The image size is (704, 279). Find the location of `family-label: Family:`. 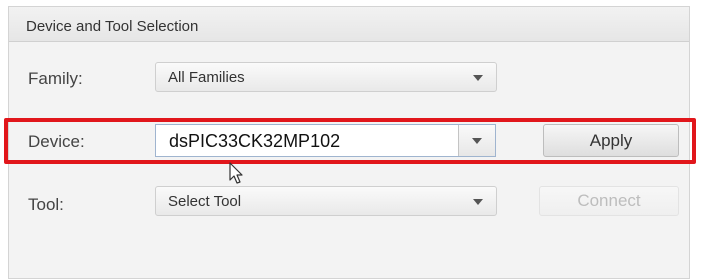

family-label: Family: is located at coordinates (55, 78).